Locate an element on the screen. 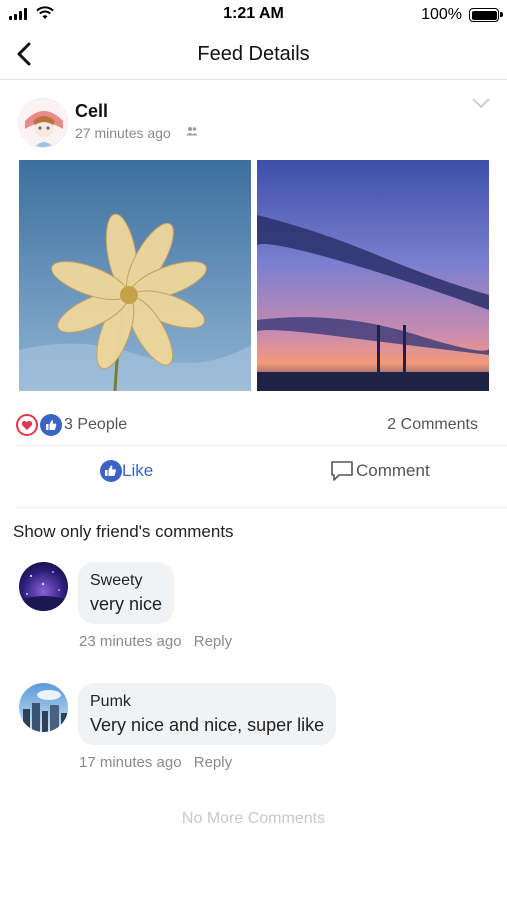 The image size is (507, 900). comment-bubble: Sweety very nice is located at coordinates (126, 593).